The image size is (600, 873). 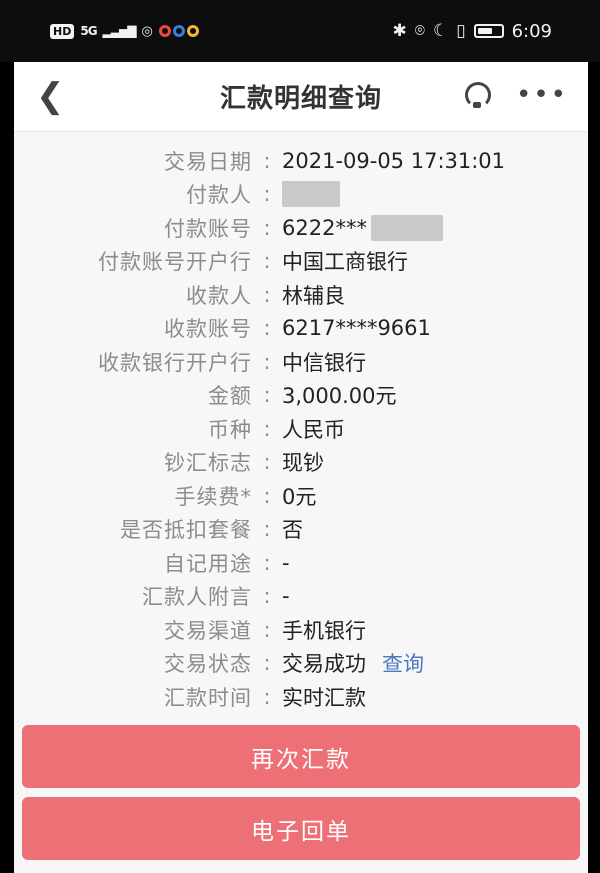 What do you see at coordinates (219, 195) in the screenshot?
I see `detail-label: 付款人` at bounding box center [219, 195].